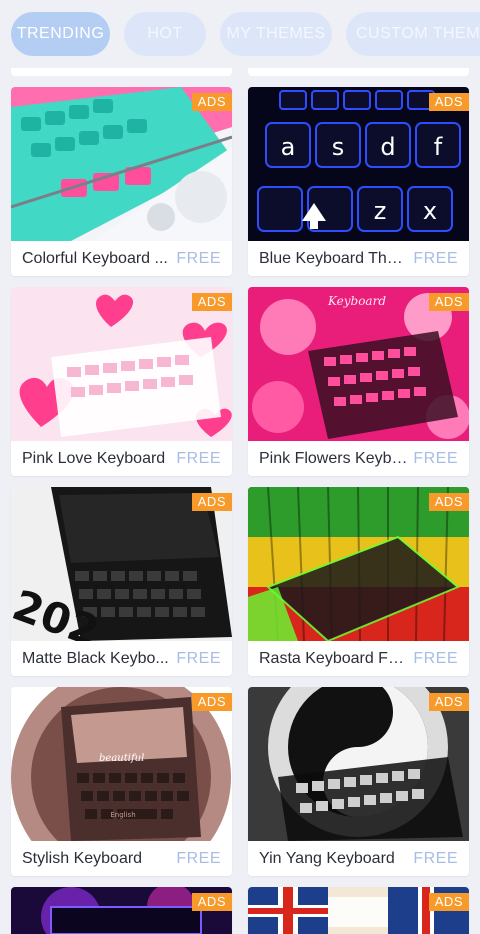 Image resolution: width=480 pixels, height=934 pixels. Describe the element at coordinates (121, 181) in the screenshot. I see `theme-card-colorful: ADS Colorful Keyboard ... FREE` at that location.